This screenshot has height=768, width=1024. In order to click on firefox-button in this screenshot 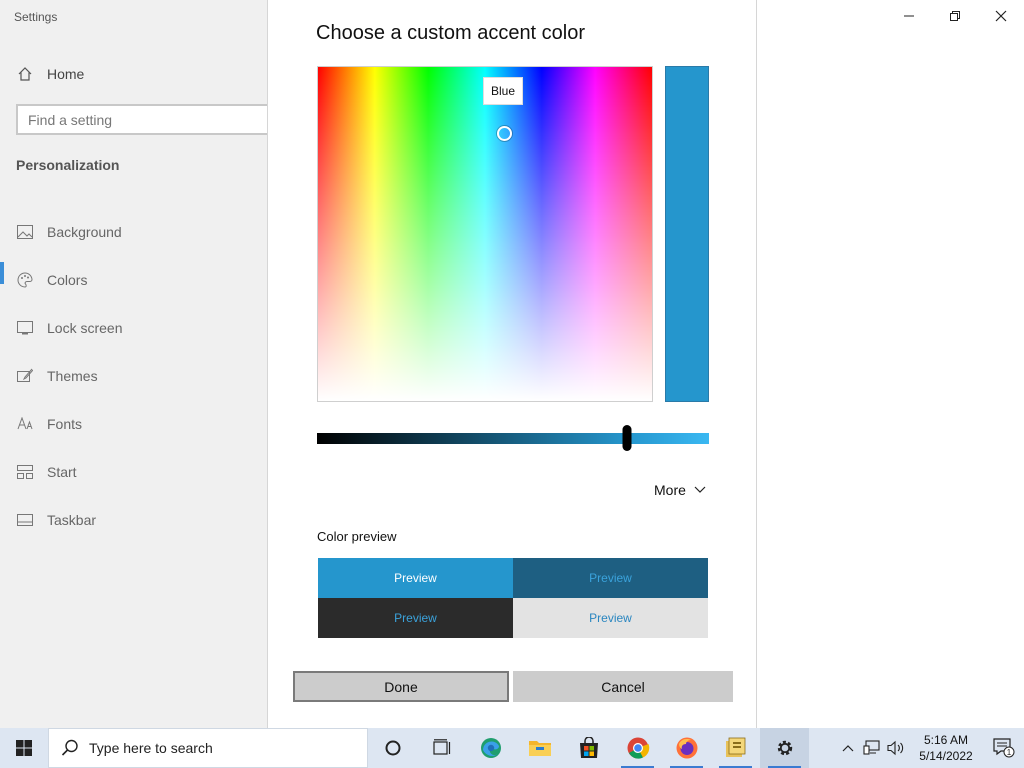, I will do `click(686, 748)`.